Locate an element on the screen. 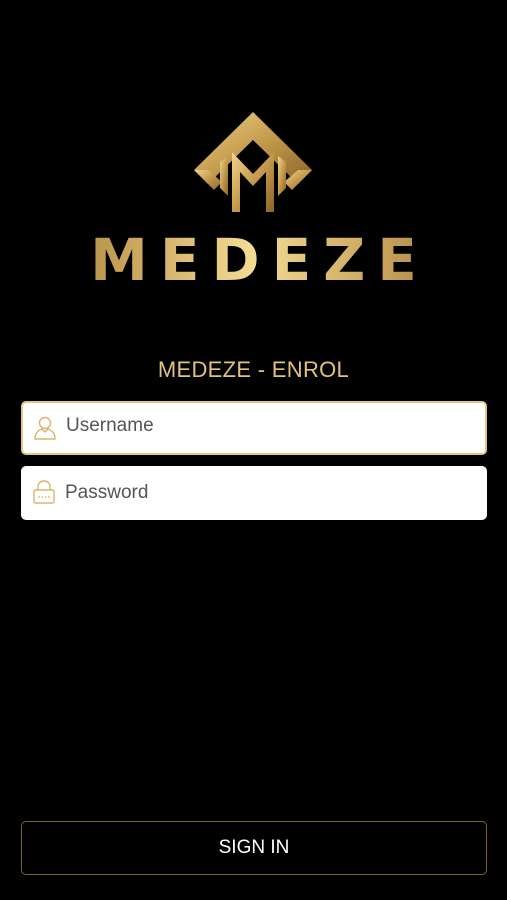  diamond-m-logo-icon is located at coordinates (253, 162).